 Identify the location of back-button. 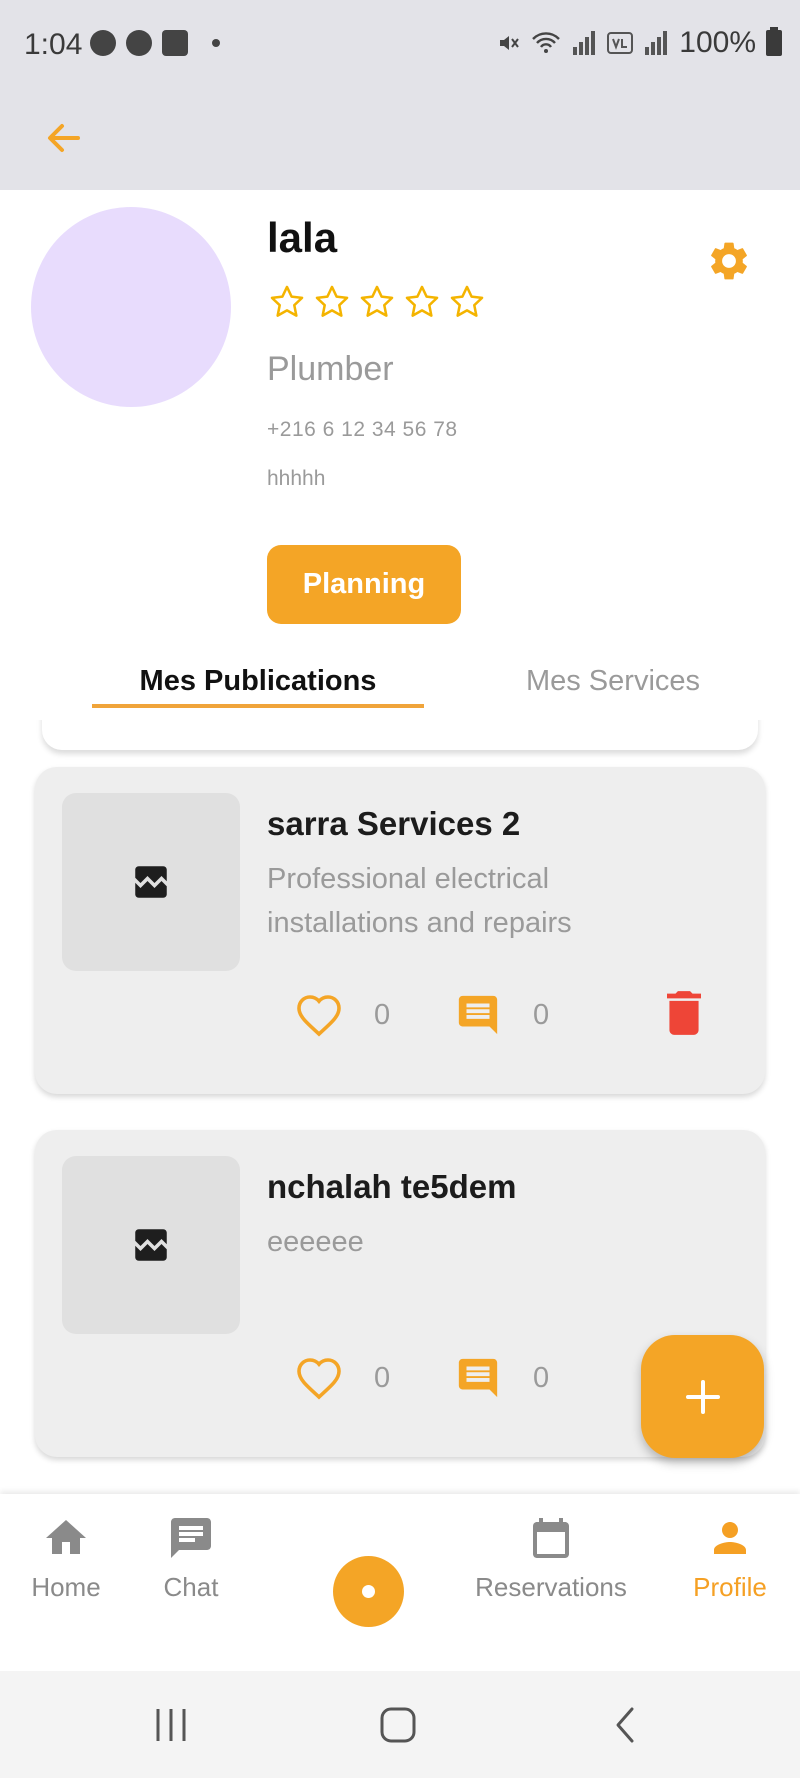
(64, 138).